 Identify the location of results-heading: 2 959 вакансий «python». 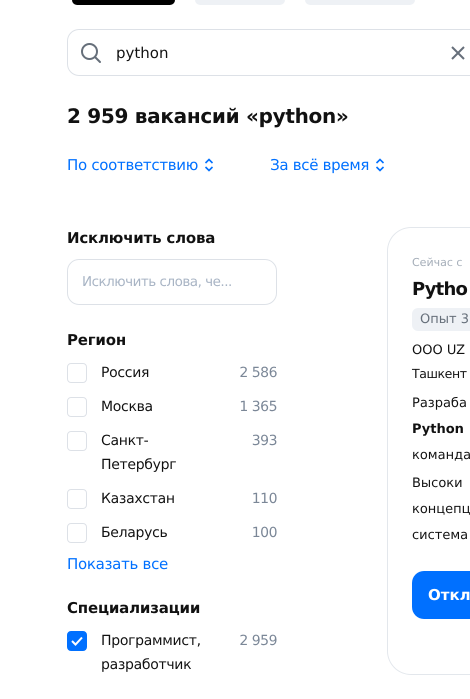
(208, 116).